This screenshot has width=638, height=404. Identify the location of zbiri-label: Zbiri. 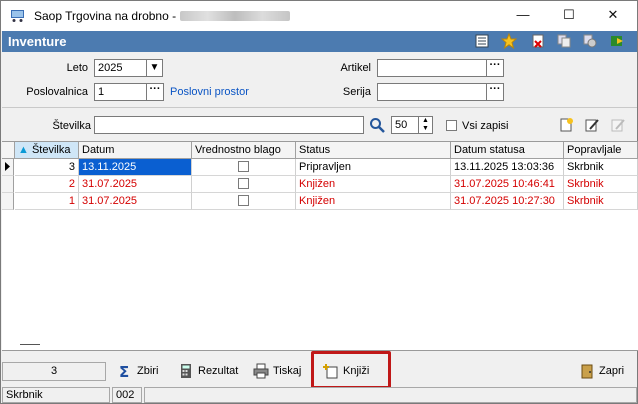
(148, 371).